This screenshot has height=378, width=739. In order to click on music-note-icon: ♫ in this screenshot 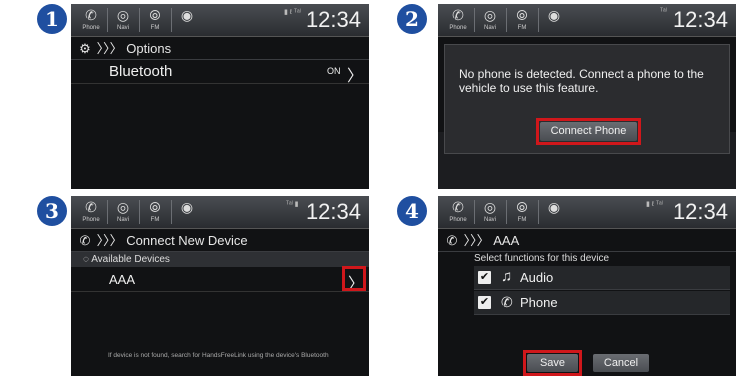, I will do `click(507, 276)`.